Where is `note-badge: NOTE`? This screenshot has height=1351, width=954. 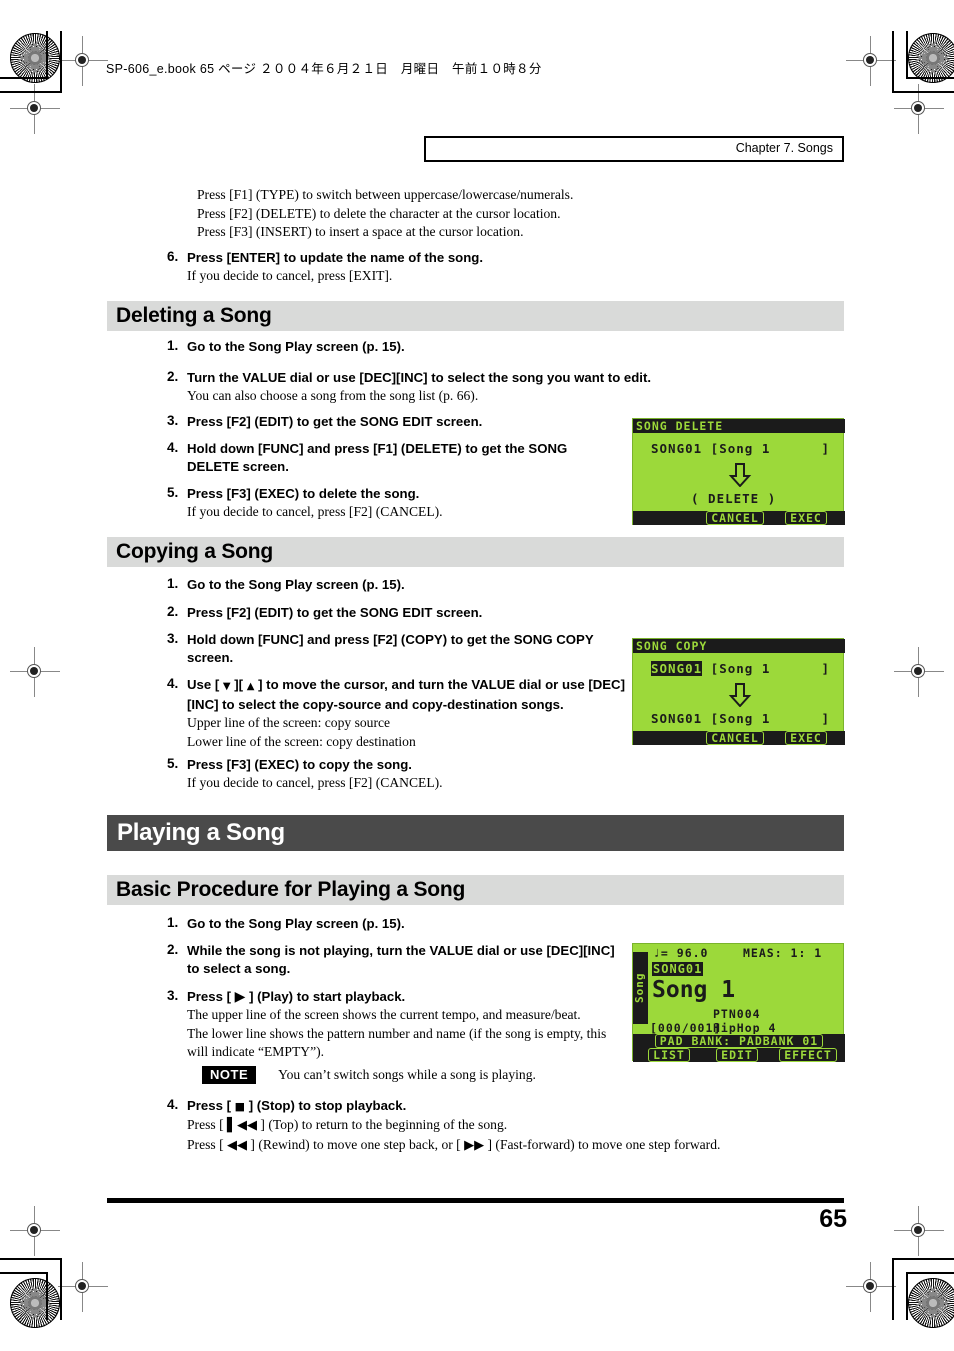 note-badge: NOTE is located at coordinates (229, 1075).